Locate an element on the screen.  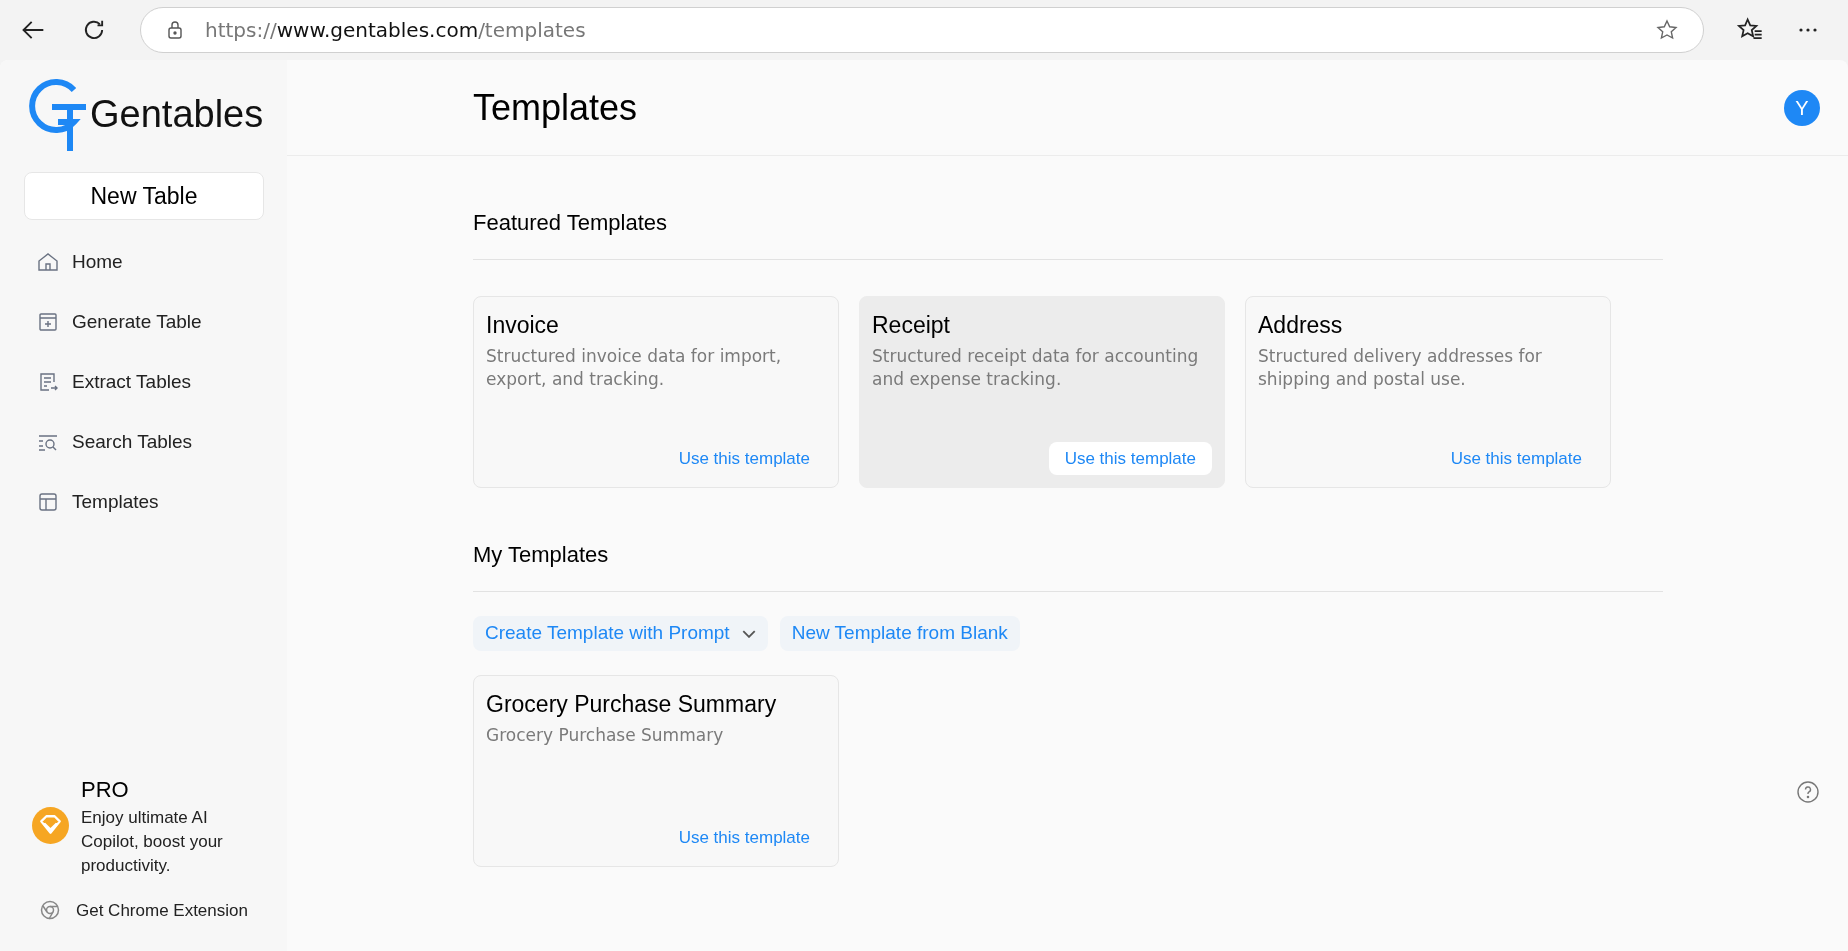
url-text: https://www.gentables.com/templates is located at coordinates (396, 30).